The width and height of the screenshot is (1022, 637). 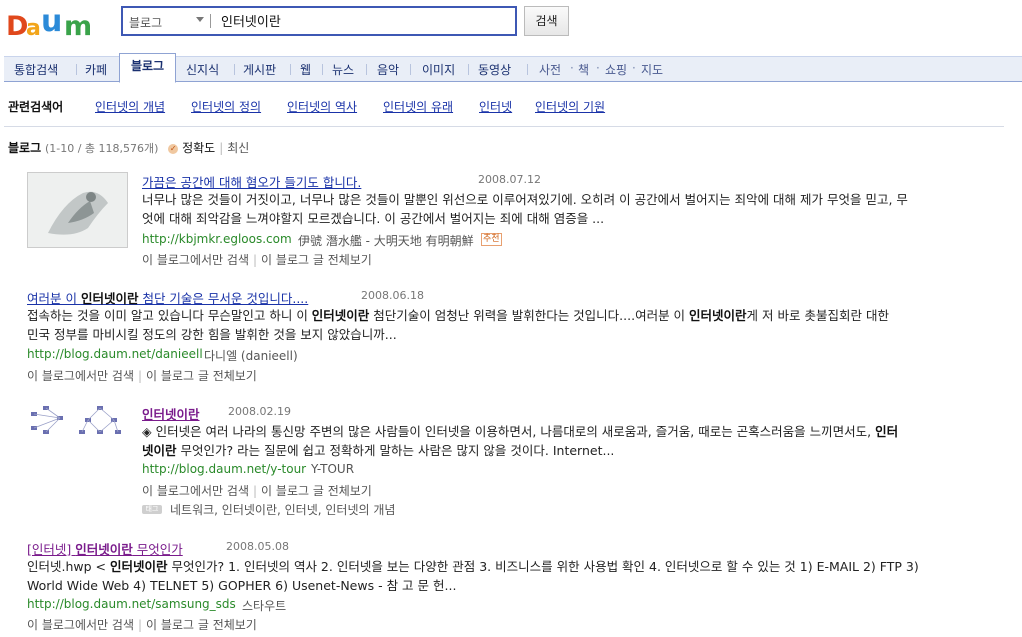 I want to click on result-date: 2008.06.18, so click(x=392, y=295).